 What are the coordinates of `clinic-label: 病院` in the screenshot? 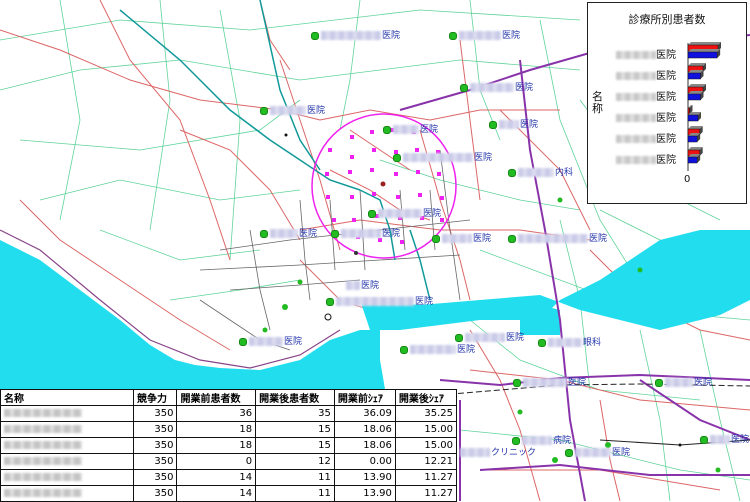 It's located at (541, 441).